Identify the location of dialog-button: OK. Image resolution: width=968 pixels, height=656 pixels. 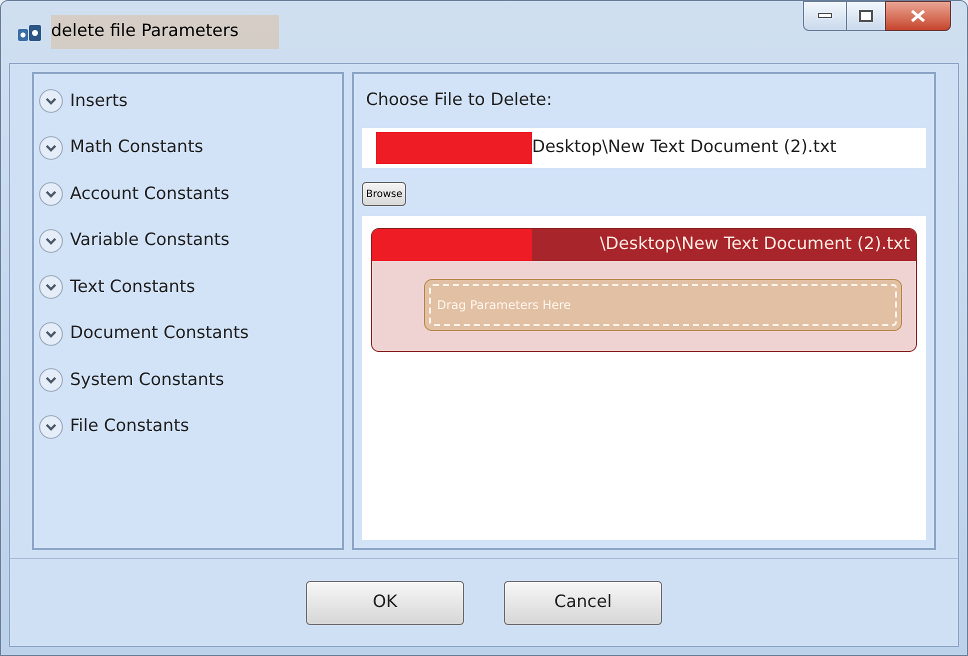
(385, 602).